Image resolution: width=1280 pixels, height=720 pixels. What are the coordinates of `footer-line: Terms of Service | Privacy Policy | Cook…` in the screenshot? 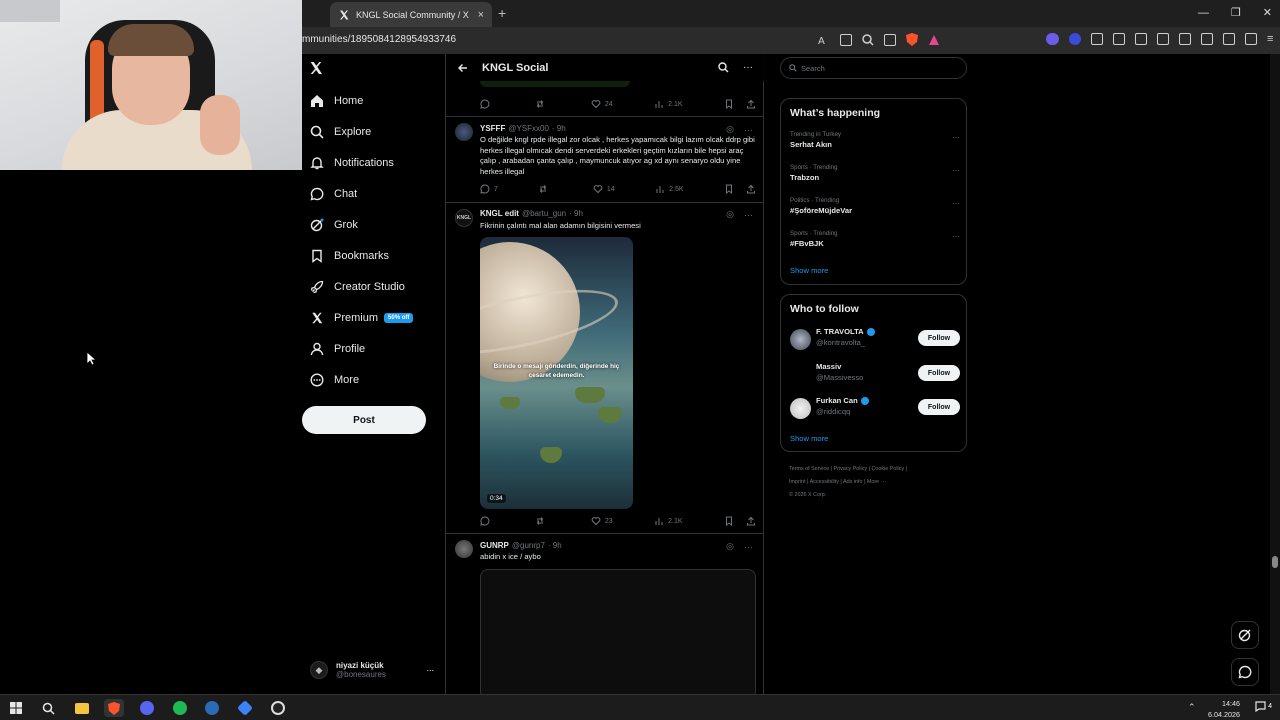 It's located at (879, 469).